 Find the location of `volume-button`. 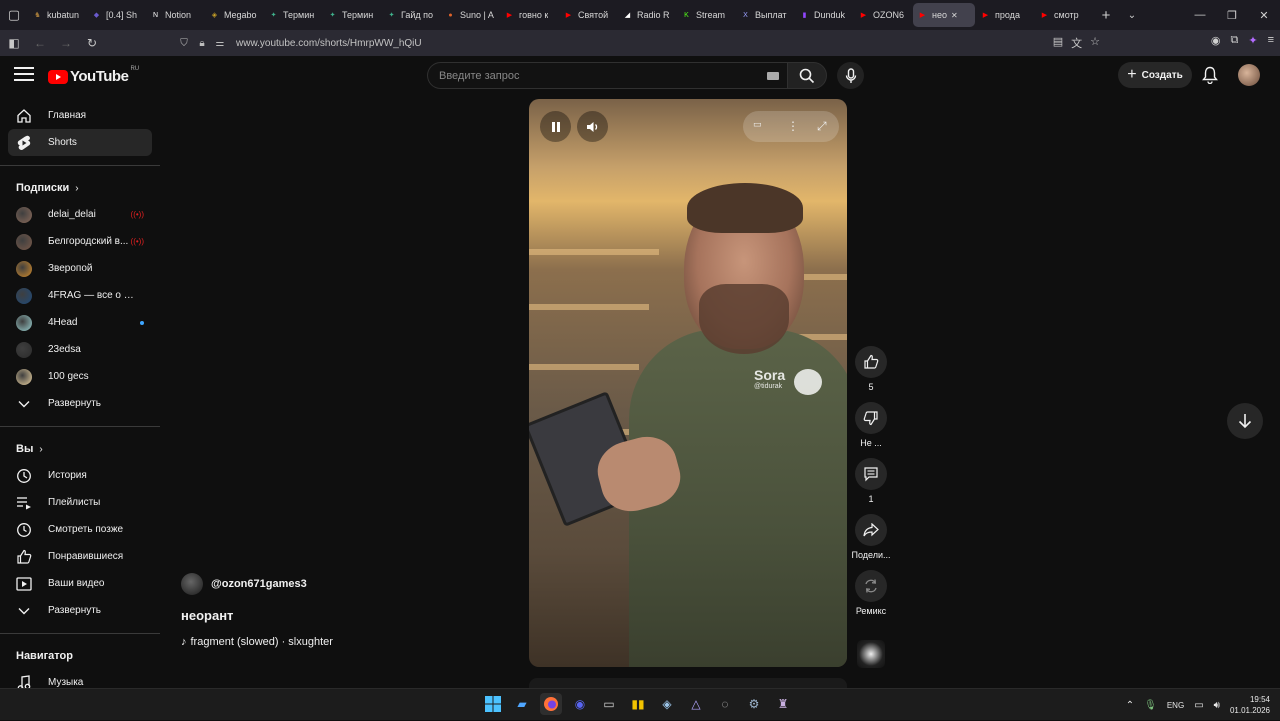

volume-button is located at coordinates (592, 126).